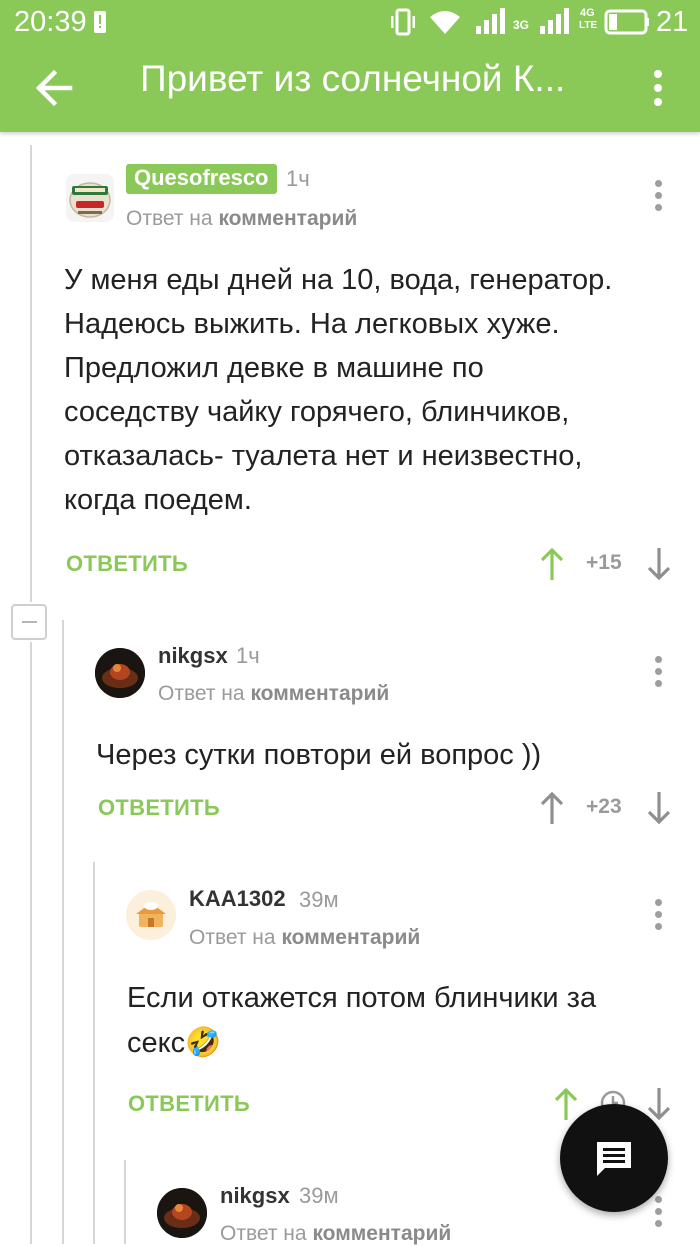 The height and width of the screenshot is (1246, 700). I want to click on comment-text: Через сутки повтори ей вопрос )), so click(386, 755).